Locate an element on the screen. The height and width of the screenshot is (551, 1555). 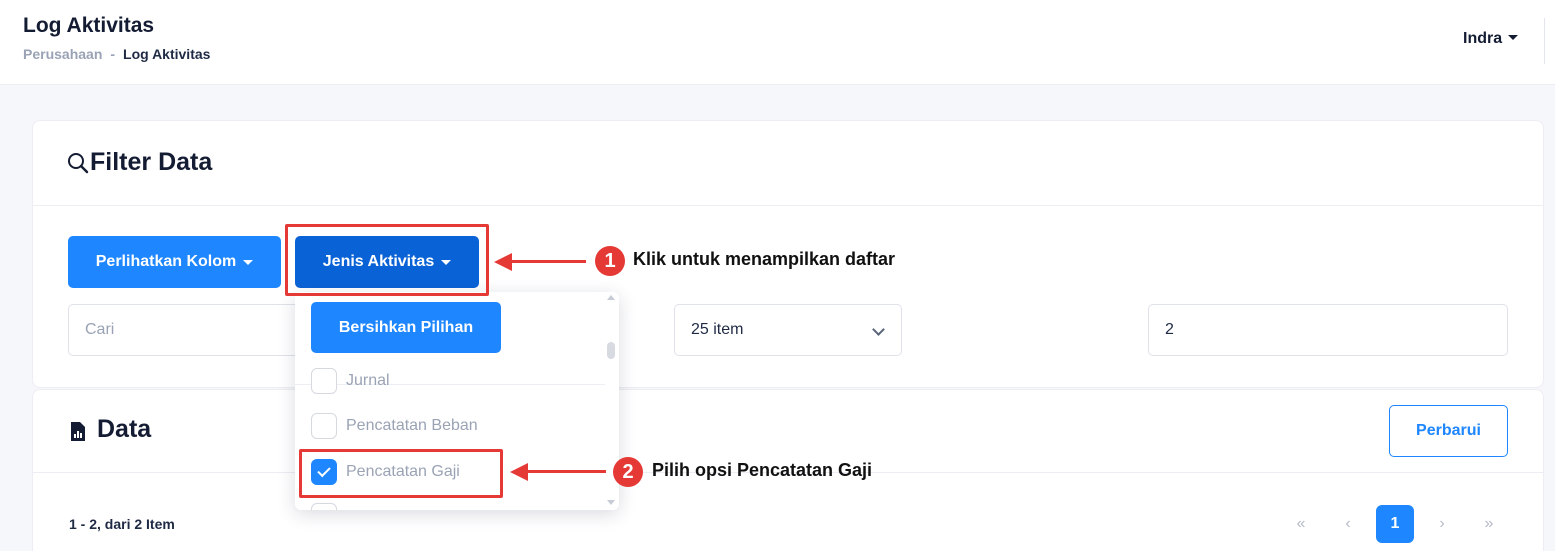
step2-text: Pilih opsi Pencatatan Gaji is located at coordinates (762, 470).